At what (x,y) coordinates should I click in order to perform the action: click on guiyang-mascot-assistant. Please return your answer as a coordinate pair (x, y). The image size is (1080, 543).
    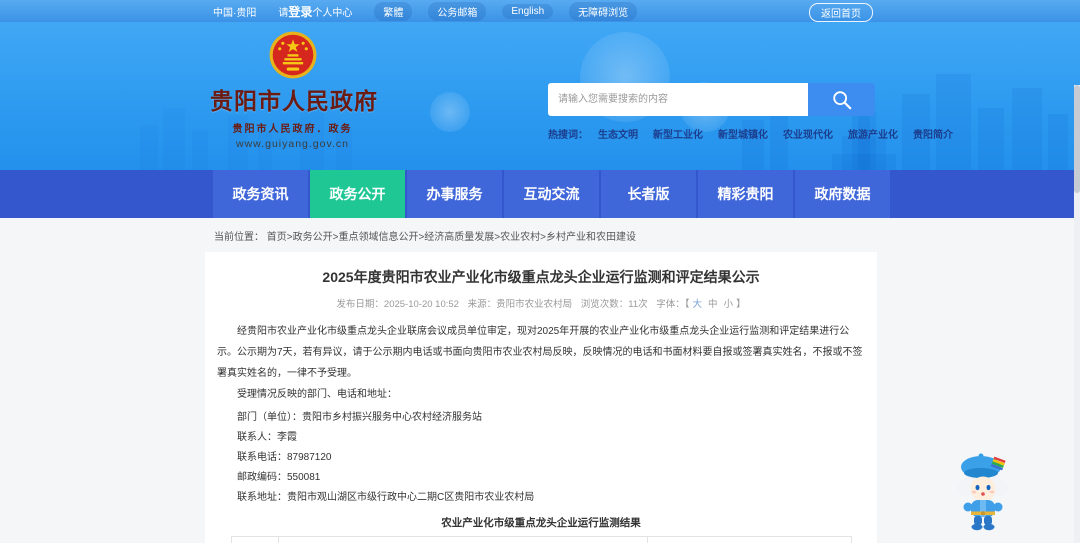
    Looking at the image, I should click on (983, 492).